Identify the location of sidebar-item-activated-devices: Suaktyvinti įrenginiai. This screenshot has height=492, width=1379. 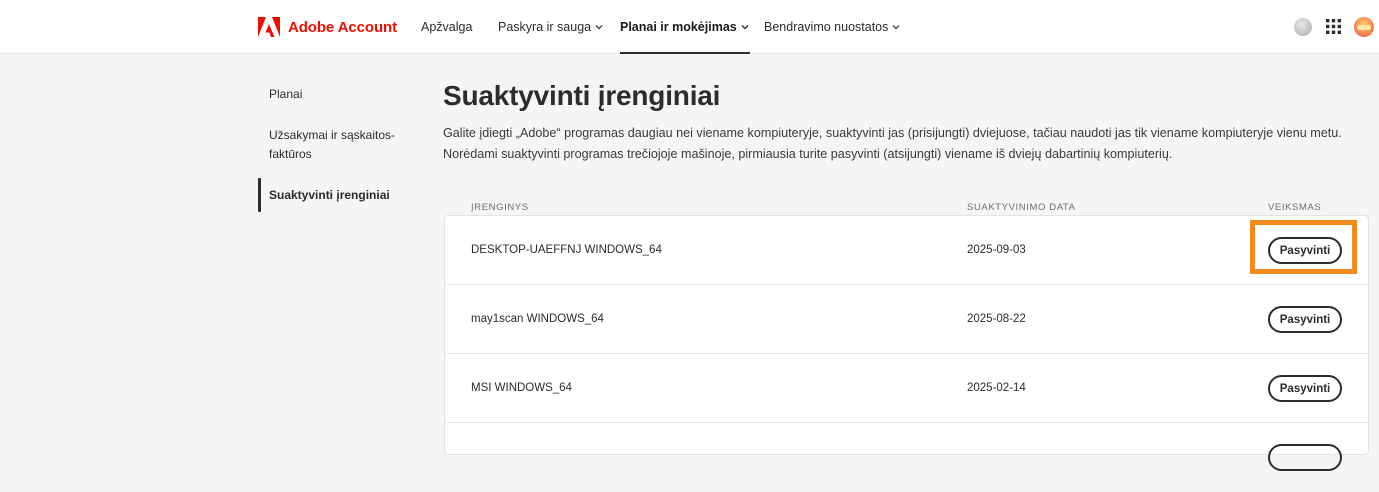
(339, 195).